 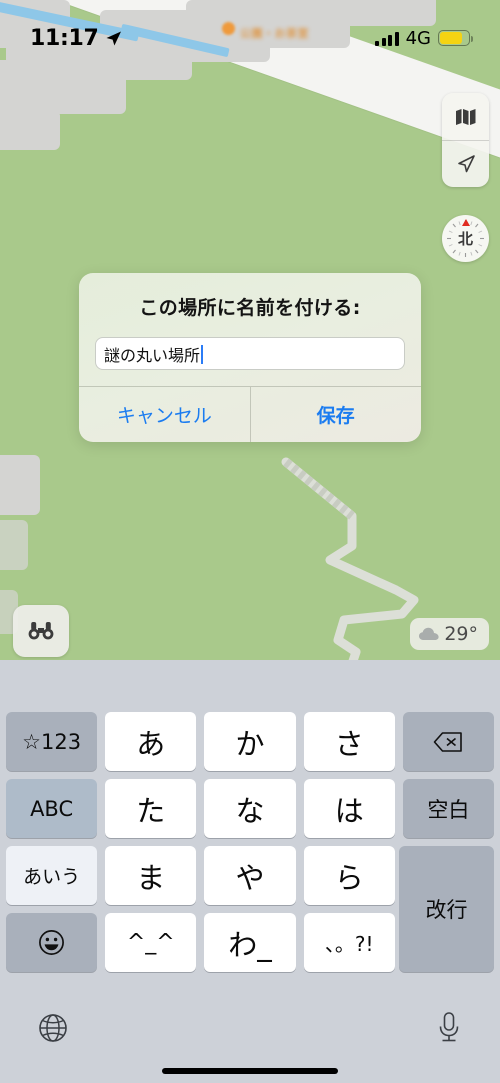 I want to click on status-time: 11:17, so click(x=64, y=38).